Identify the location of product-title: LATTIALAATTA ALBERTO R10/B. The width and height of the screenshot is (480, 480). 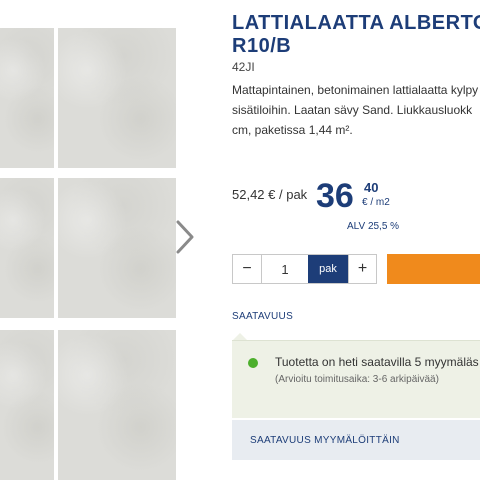
(356, 34).